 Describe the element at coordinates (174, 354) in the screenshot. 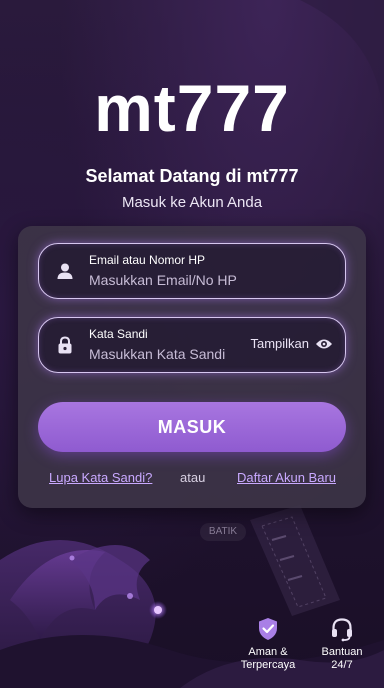

I see `password-input` at that location.